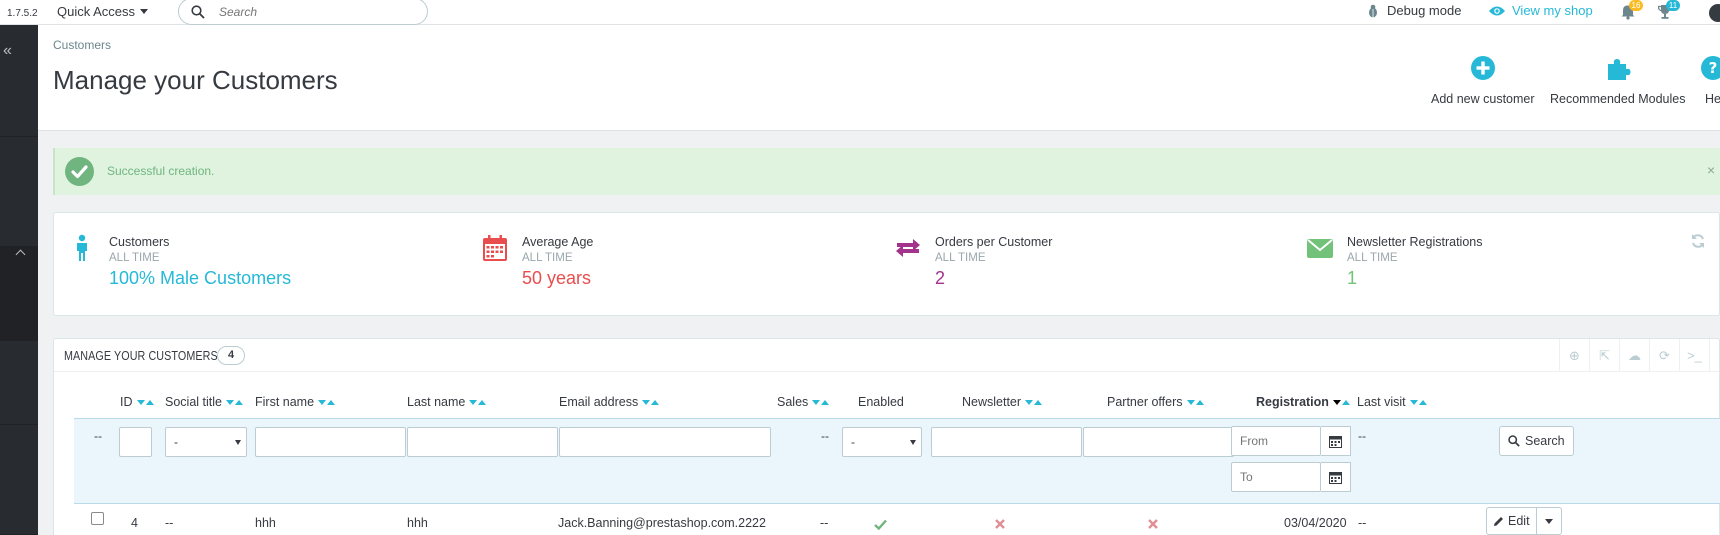 This screenshot has width=1720, height=535. Describe the element at coordinates (195, 80) in the screenshot. I see `page-title: Manage your Customers` at that location.